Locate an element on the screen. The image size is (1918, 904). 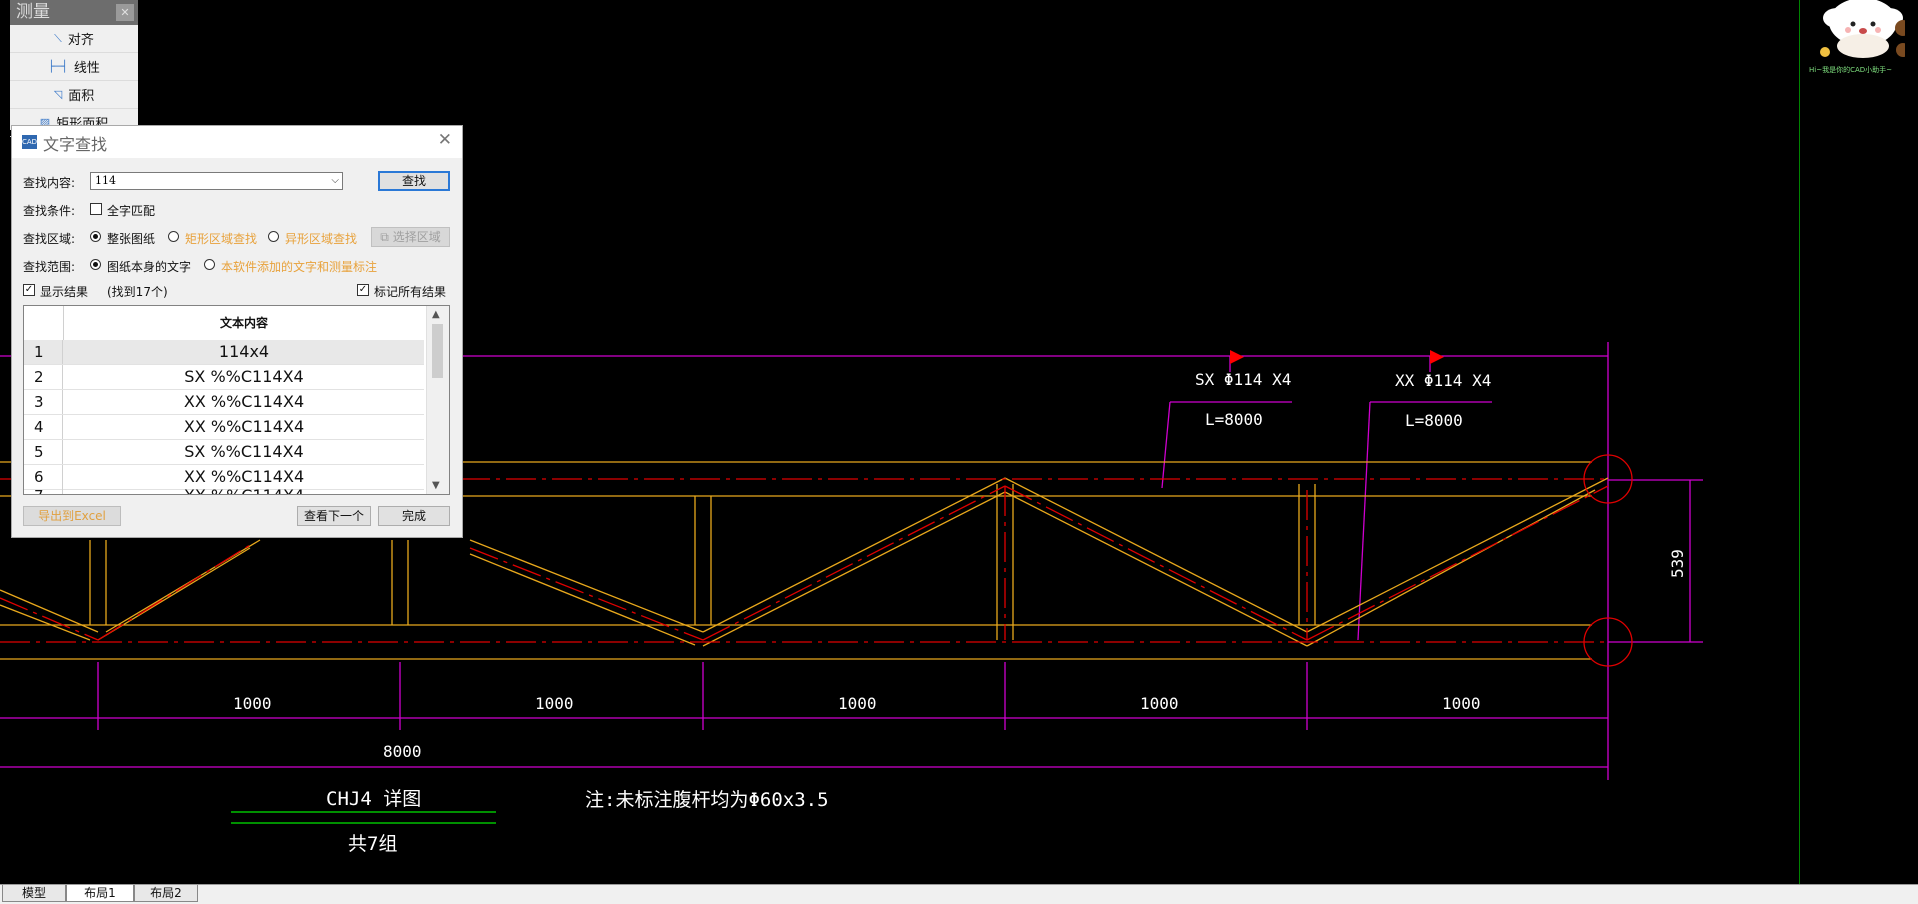
found-count-label: (找到17个) is located at coordinates (137, 292).